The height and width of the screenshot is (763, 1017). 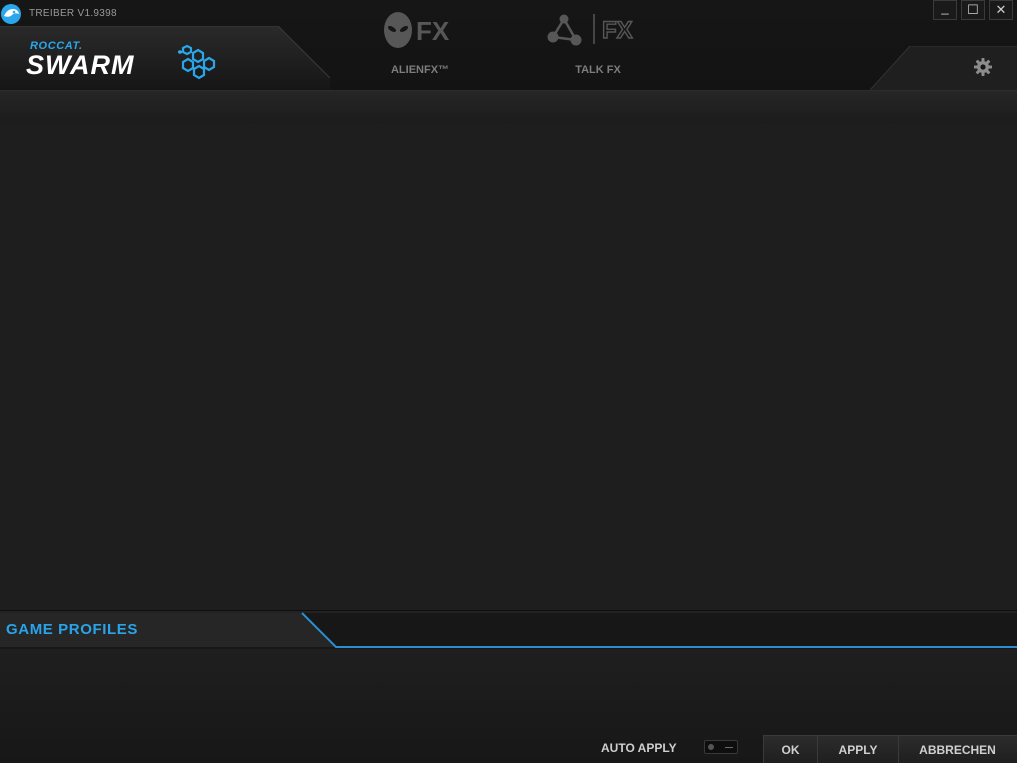 What do you see at coordinates (590, 30) in the screenshot?
I see `talkfx-icon: FX` at bounding box center [590, 30].